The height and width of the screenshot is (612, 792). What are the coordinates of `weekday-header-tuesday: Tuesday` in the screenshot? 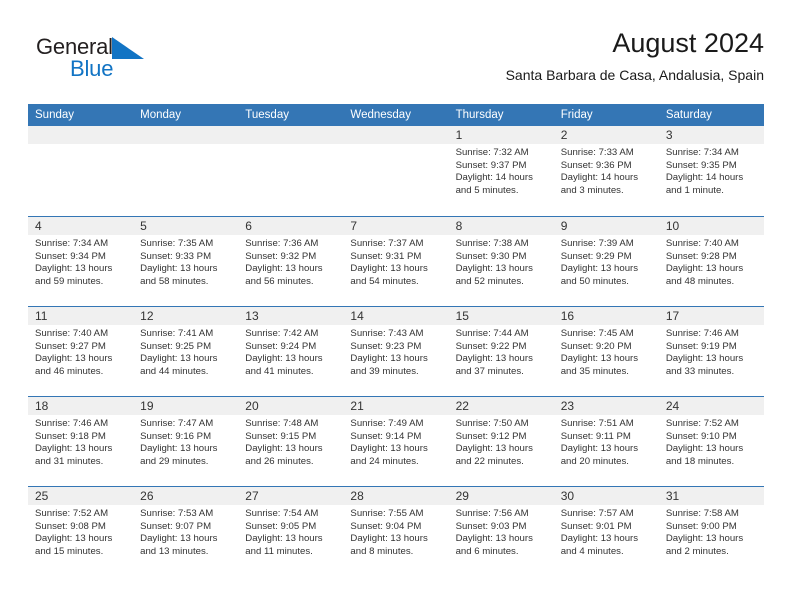 It's located at (267, 115).